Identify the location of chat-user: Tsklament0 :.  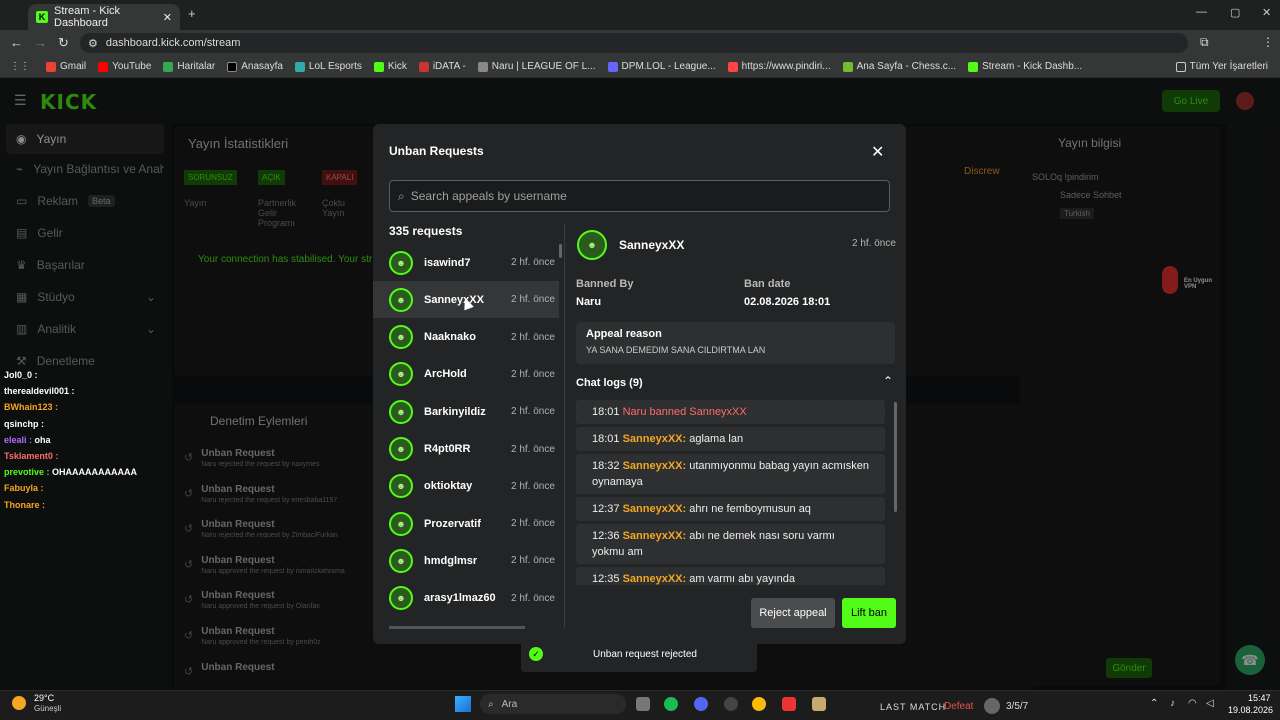
(31, 456).